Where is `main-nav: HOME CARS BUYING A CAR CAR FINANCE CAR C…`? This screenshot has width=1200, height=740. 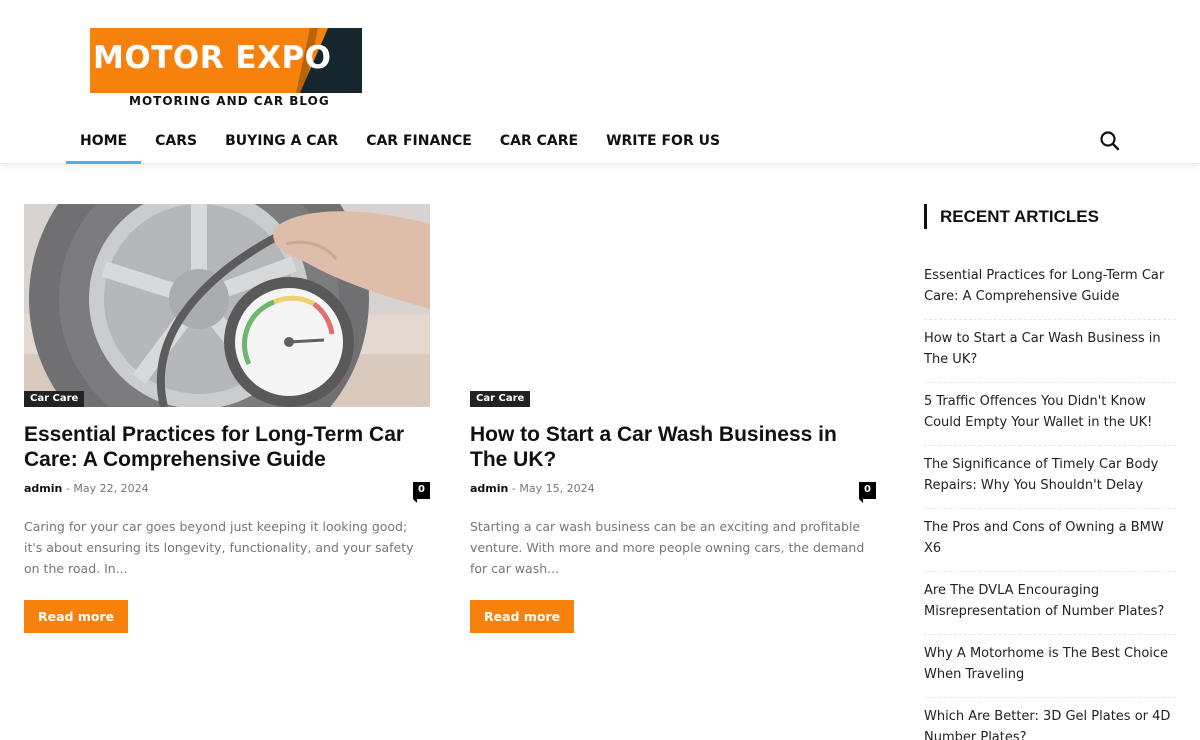 main-nav: HOME CARS BUYING A CAR CAR FINANCE CAR C… is located at coordinates (400, 141).